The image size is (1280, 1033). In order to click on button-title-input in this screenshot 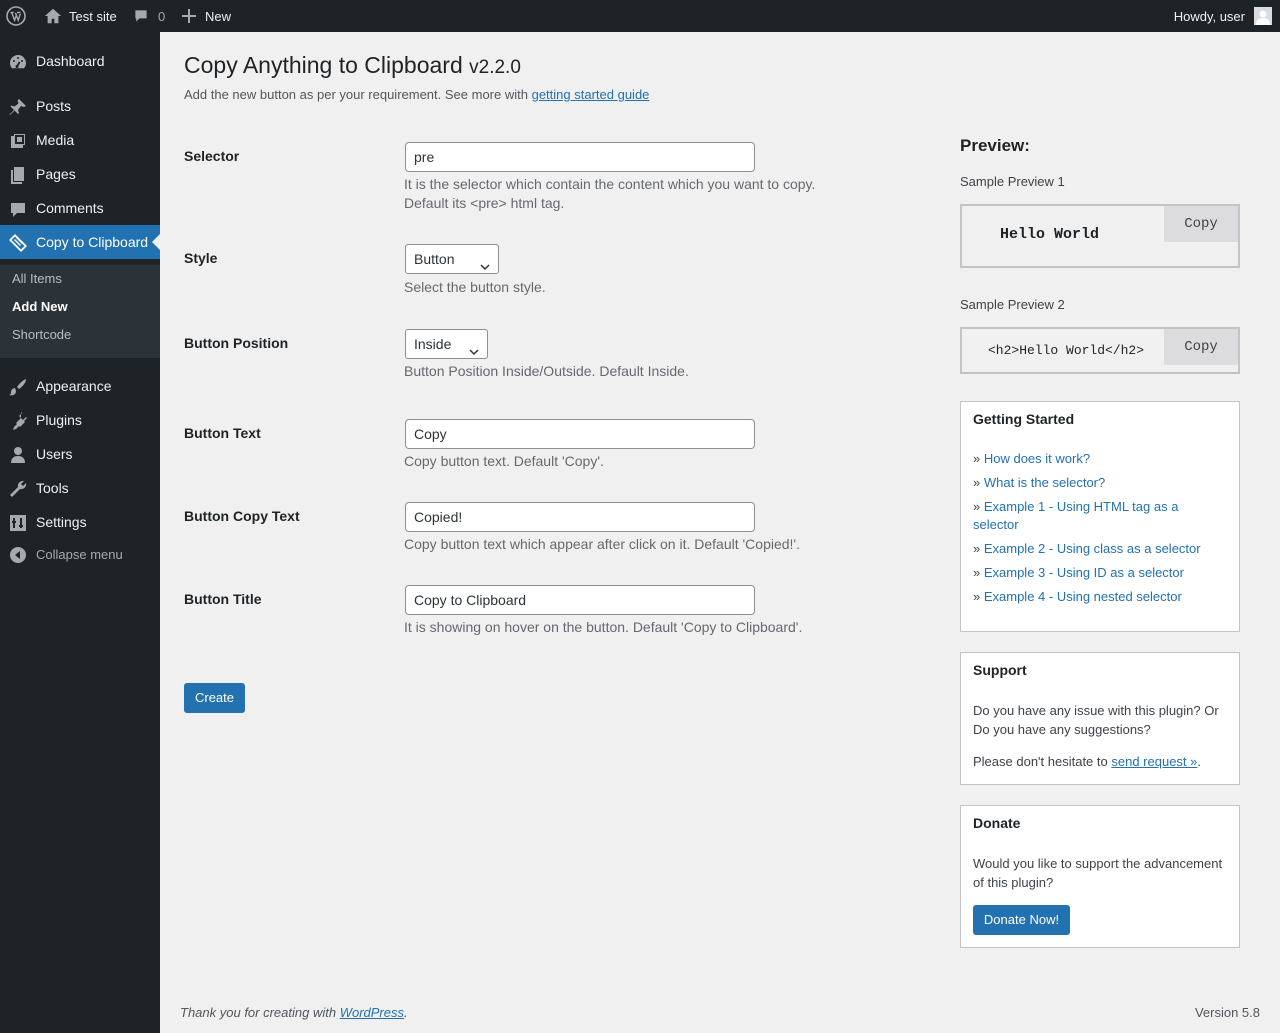, I will do `click(580, 600)`.